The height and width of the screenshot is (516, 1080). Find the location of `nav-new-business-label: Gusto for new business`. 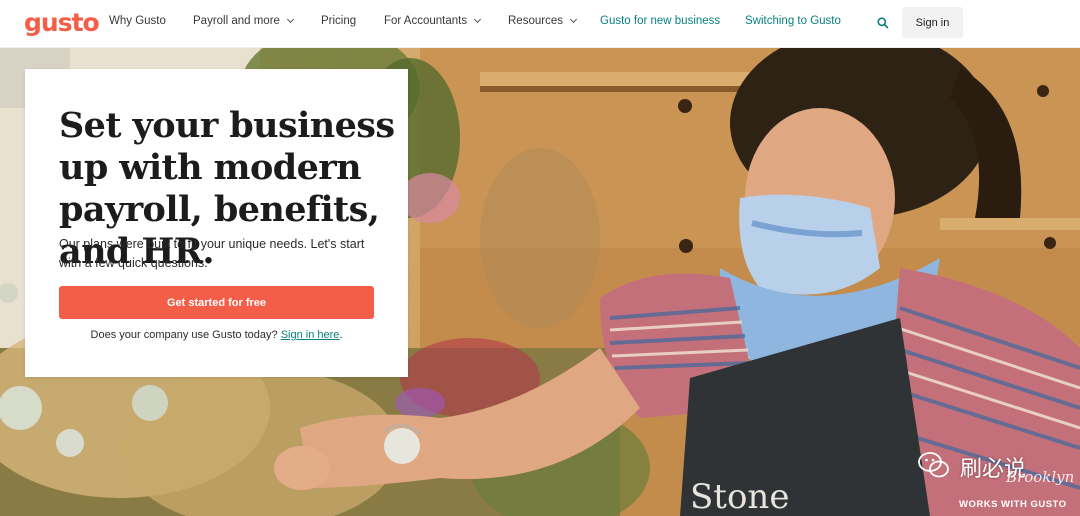

nav-new-business-label: Gusto for new business is located at coordinates (660, 21).